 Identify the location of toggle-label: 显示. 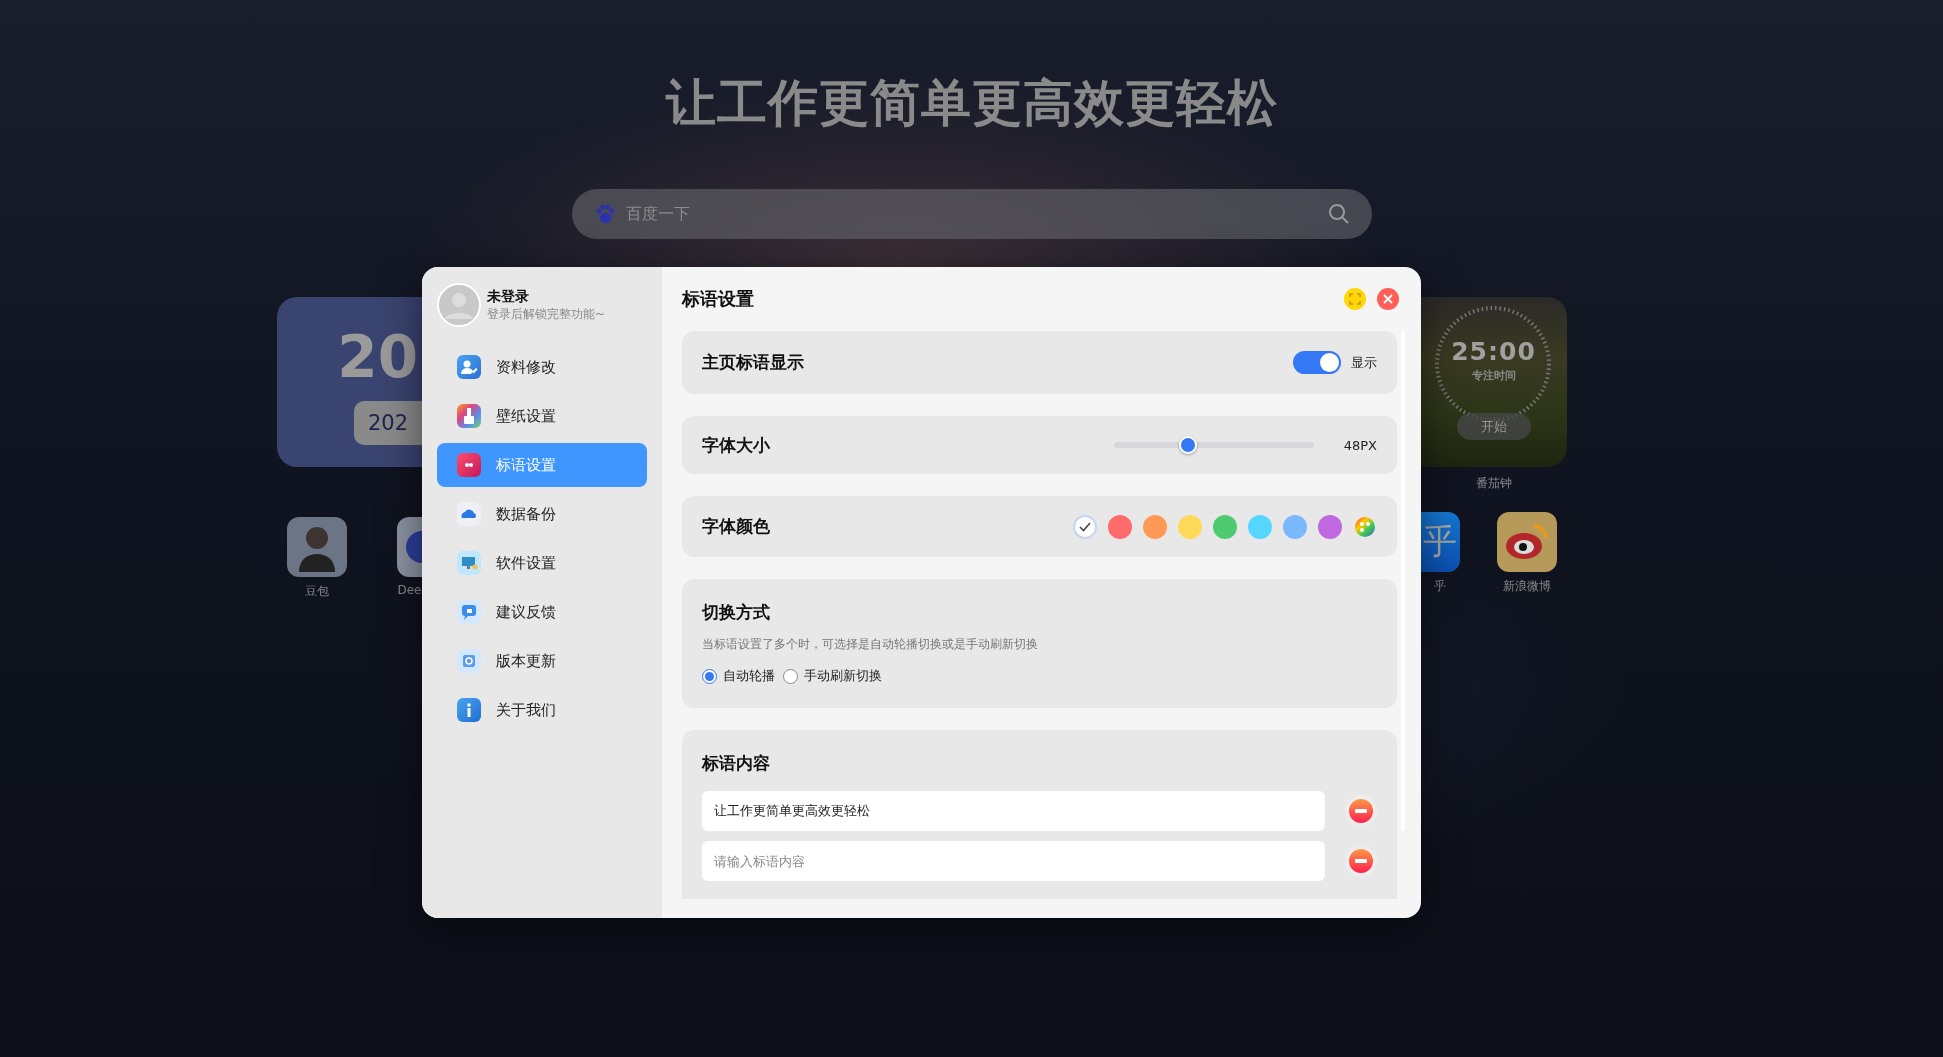
(1364, 362).